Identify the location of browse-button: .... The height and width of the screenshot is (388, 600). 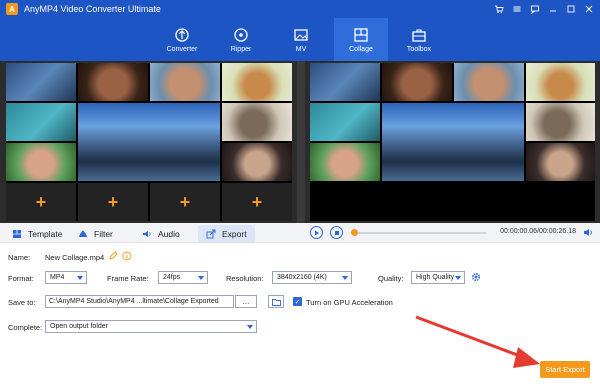
(246, 301).